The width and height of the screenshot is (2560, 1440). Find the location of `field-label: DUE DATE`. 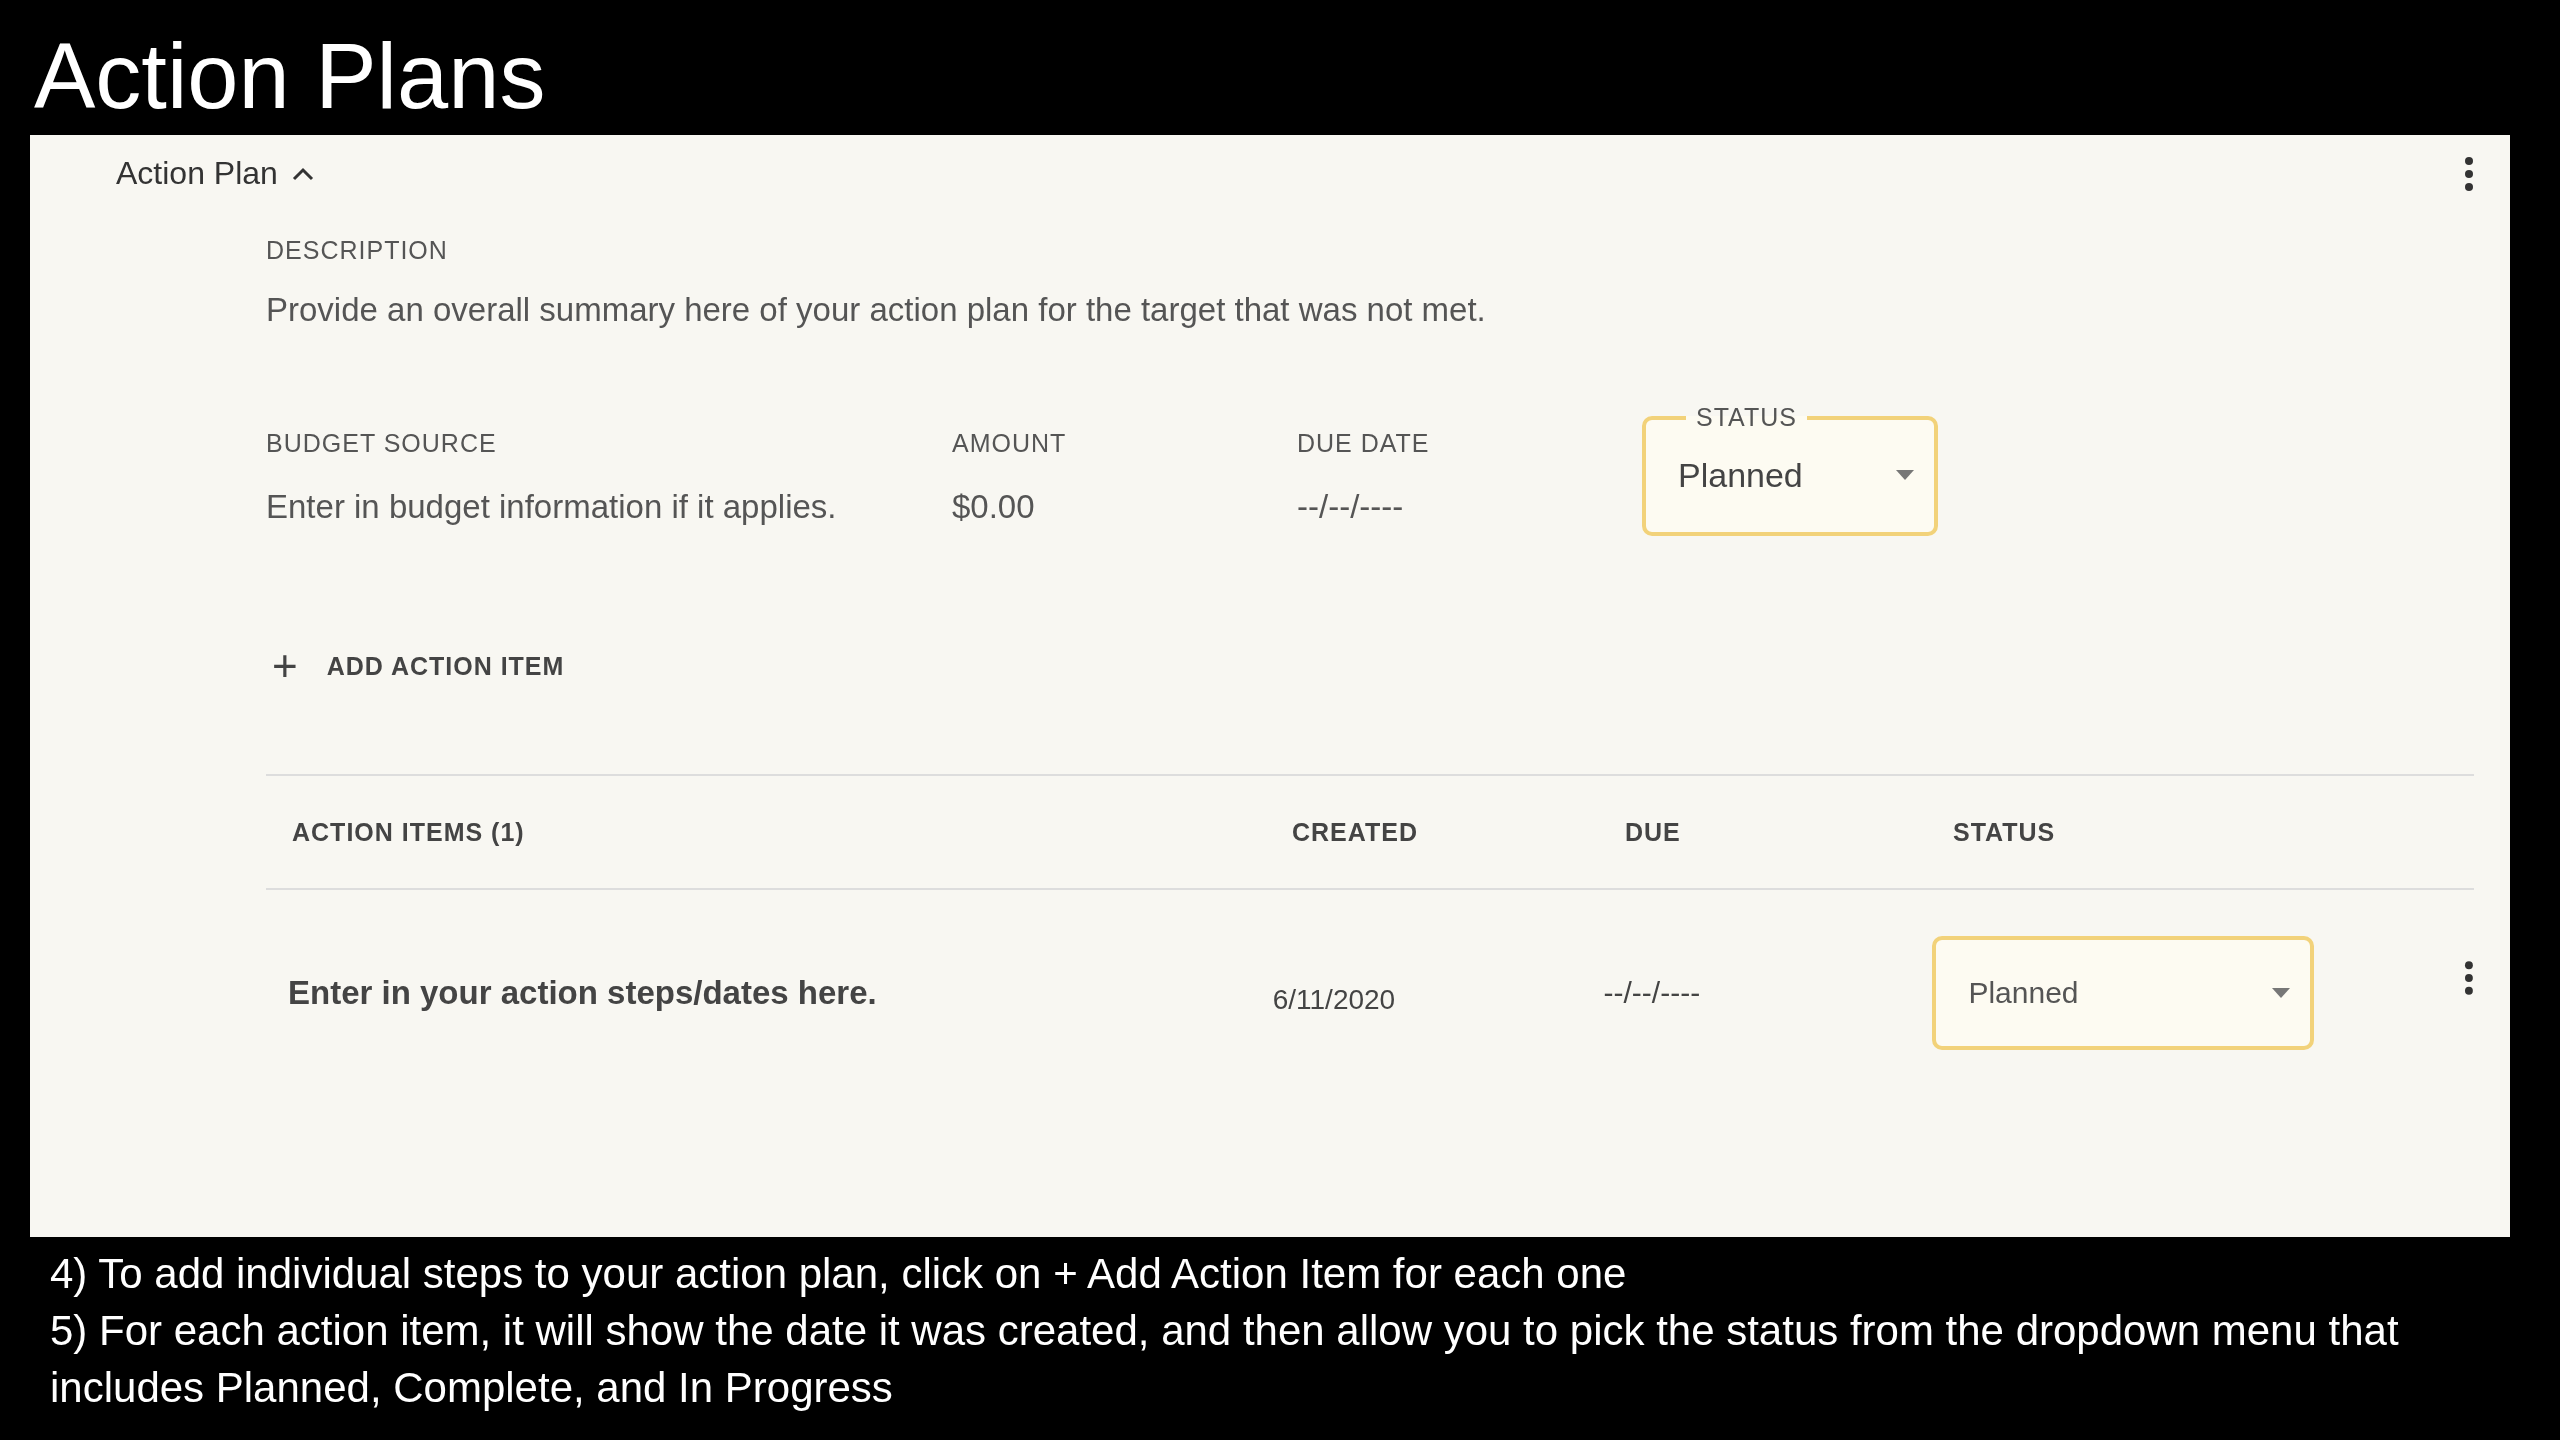

field-label: DUE DATE is located at coordinates (1364, 443).